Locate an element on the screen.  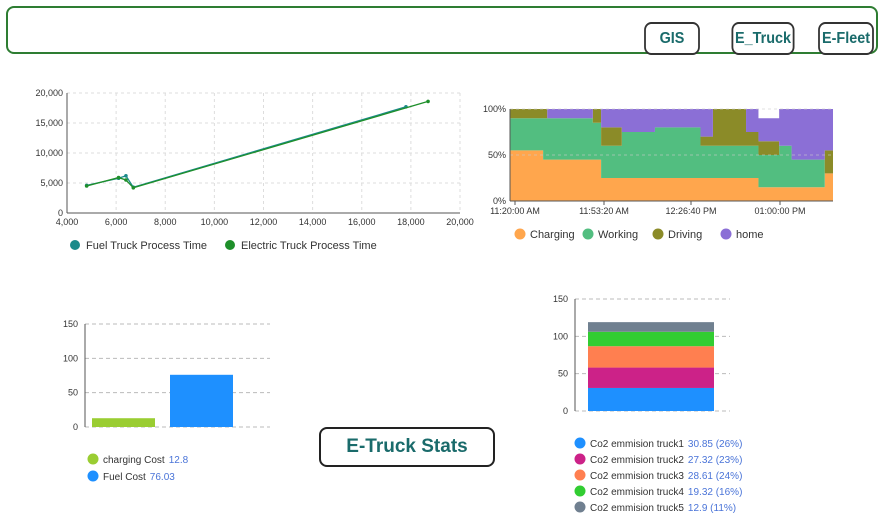
y-tick-label: 0 is located at coordinates (565, 411).